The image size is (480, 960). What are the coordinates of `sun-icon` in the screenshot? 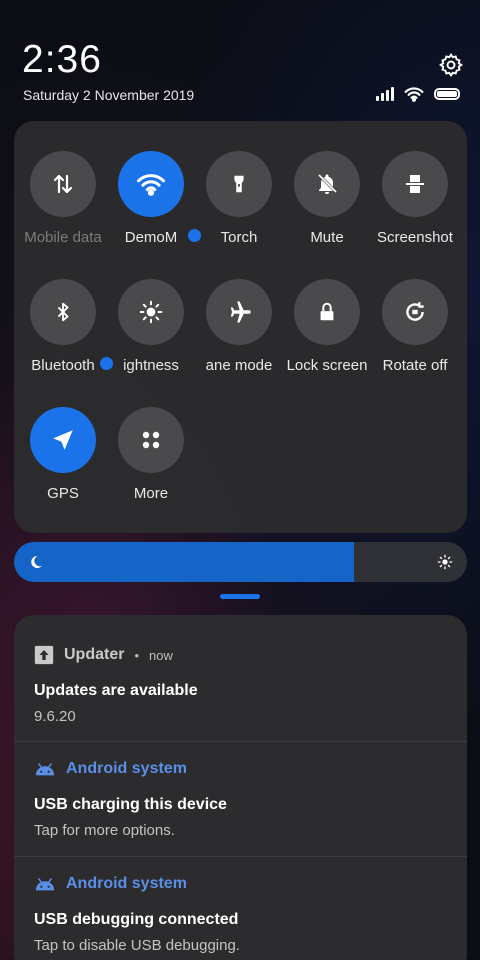 It's located at (445, 562).